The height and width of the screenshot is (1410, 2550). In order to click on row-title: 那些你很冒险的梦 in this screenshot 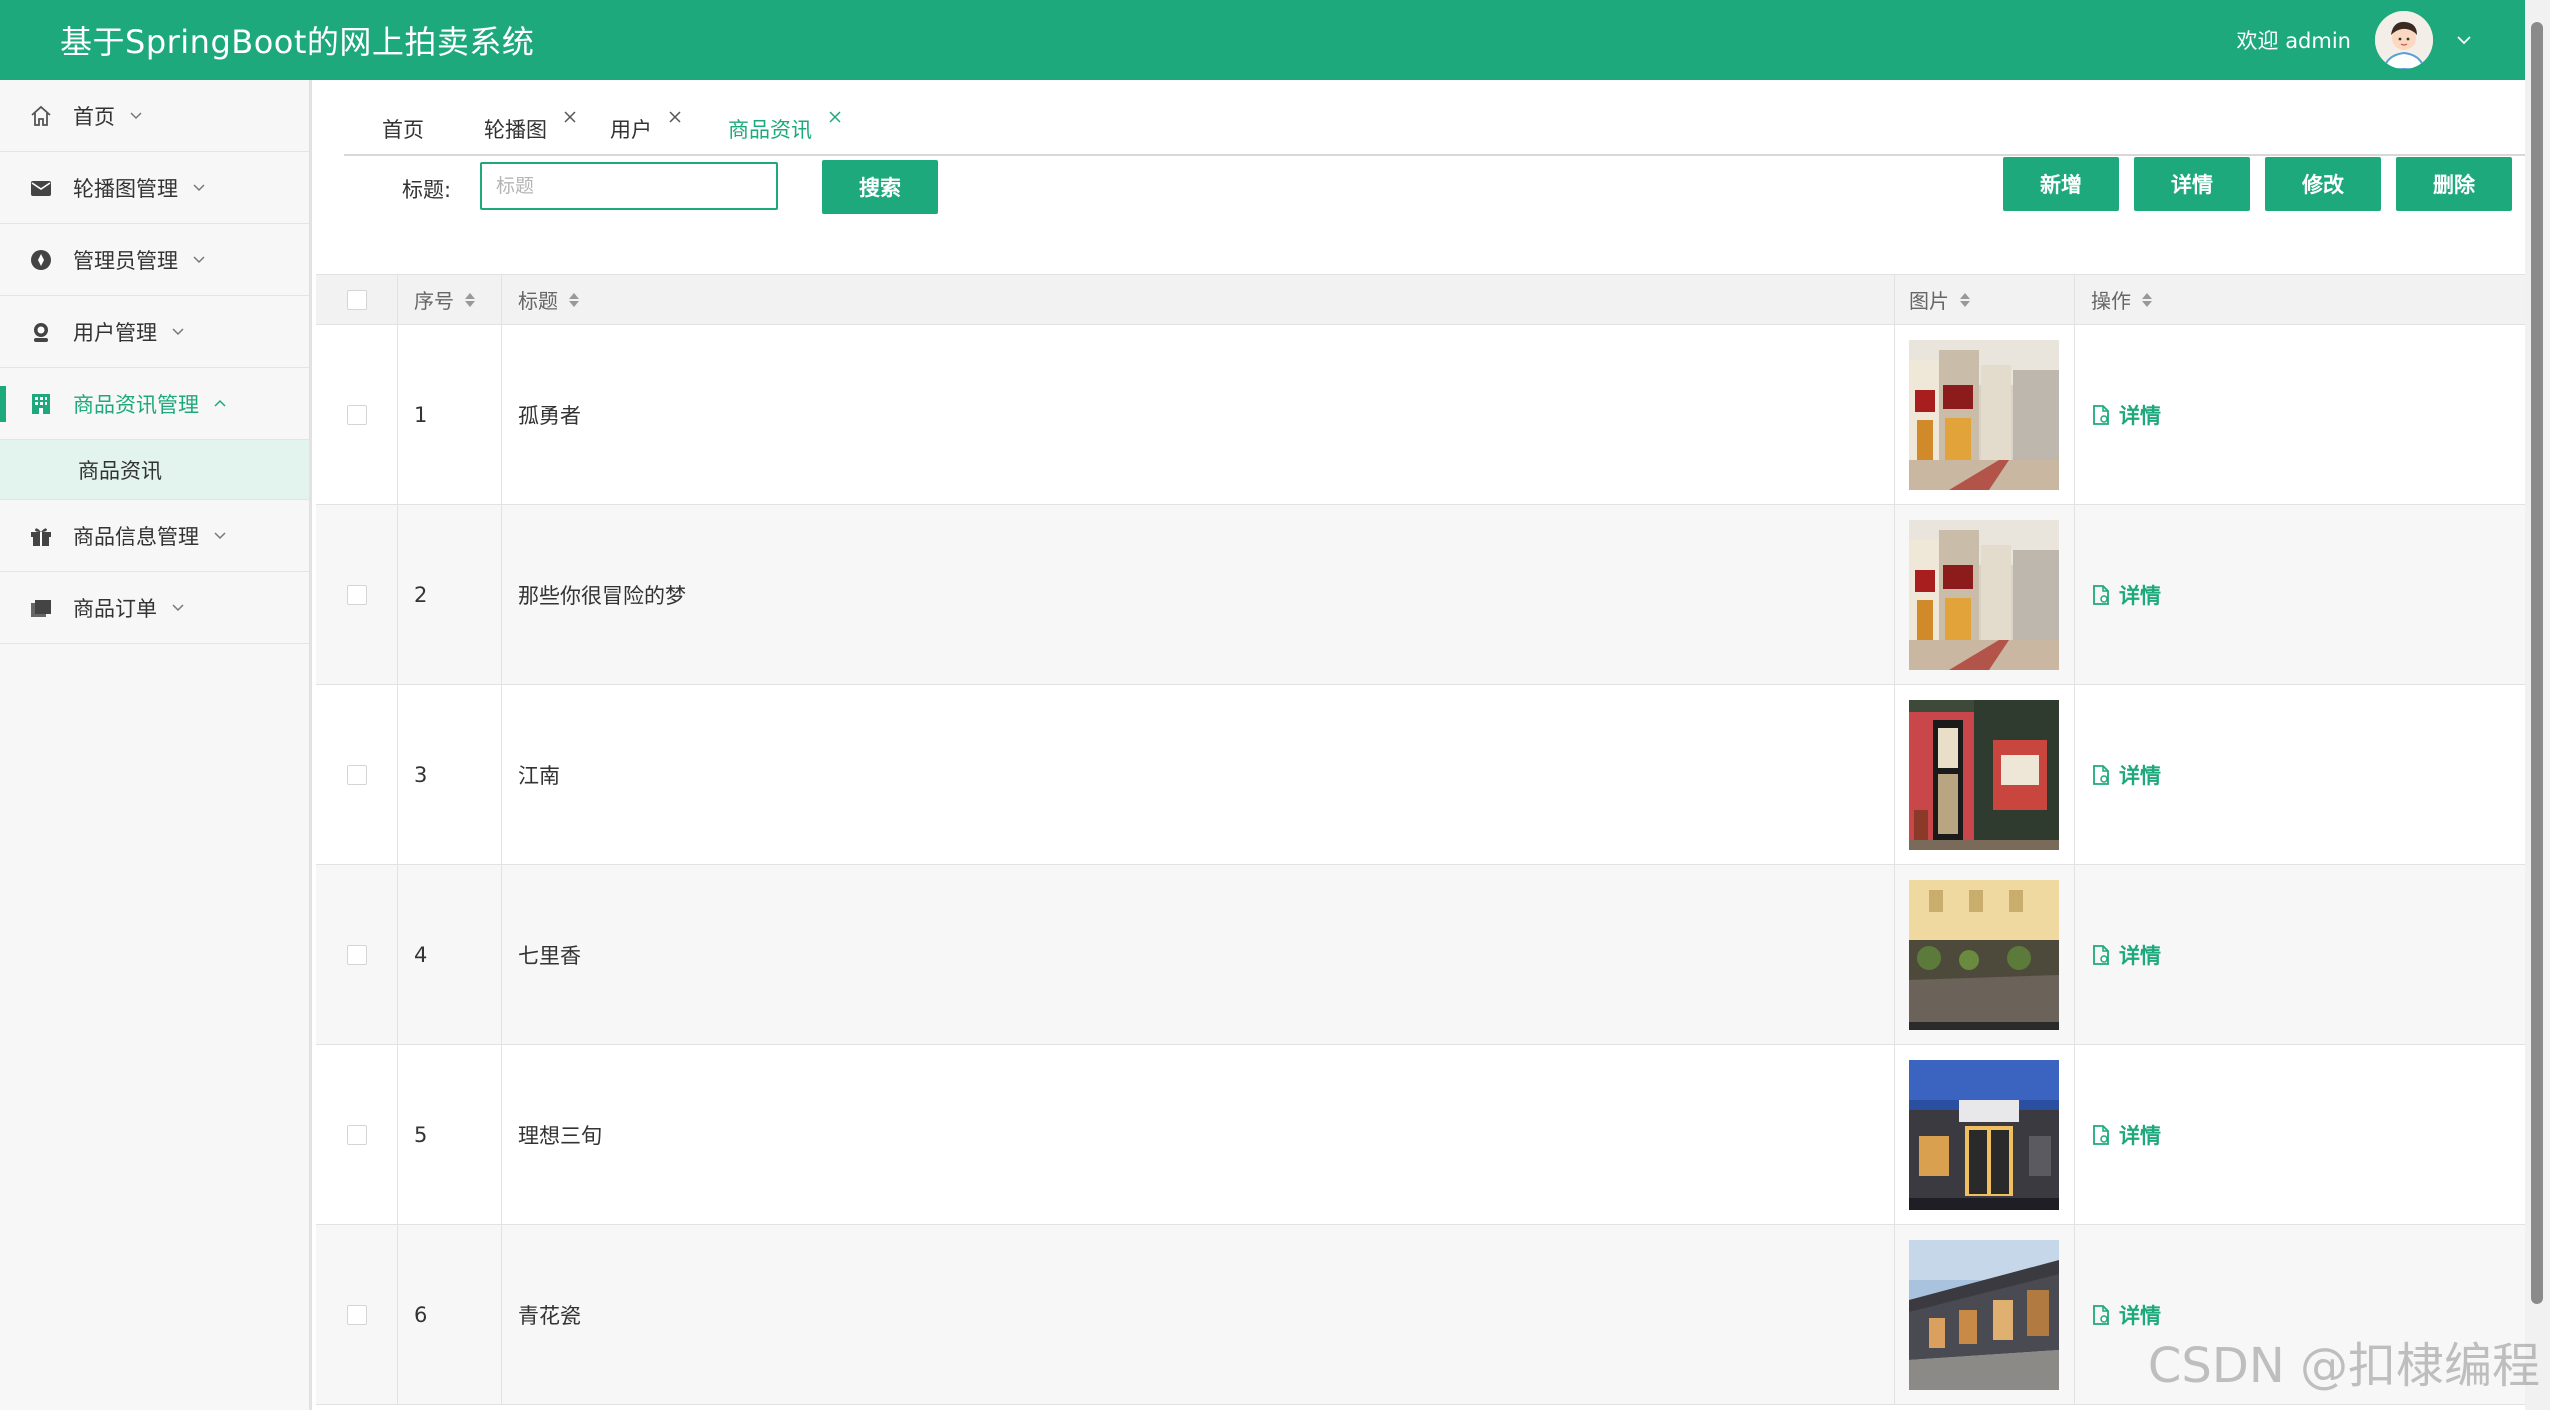, I will do `click(1198, 594)`.